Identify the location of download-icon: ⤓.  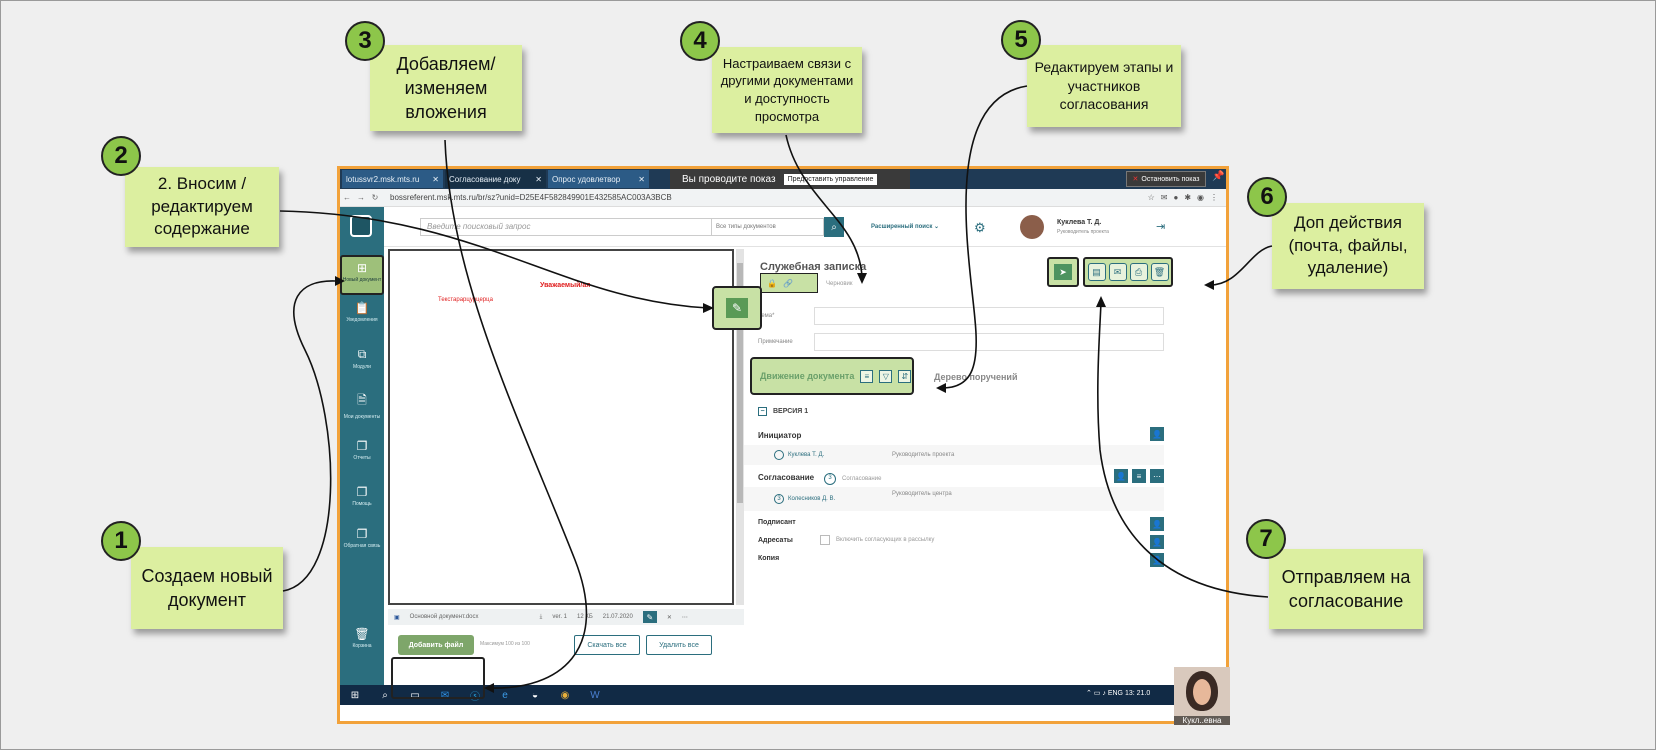
(541, 617).